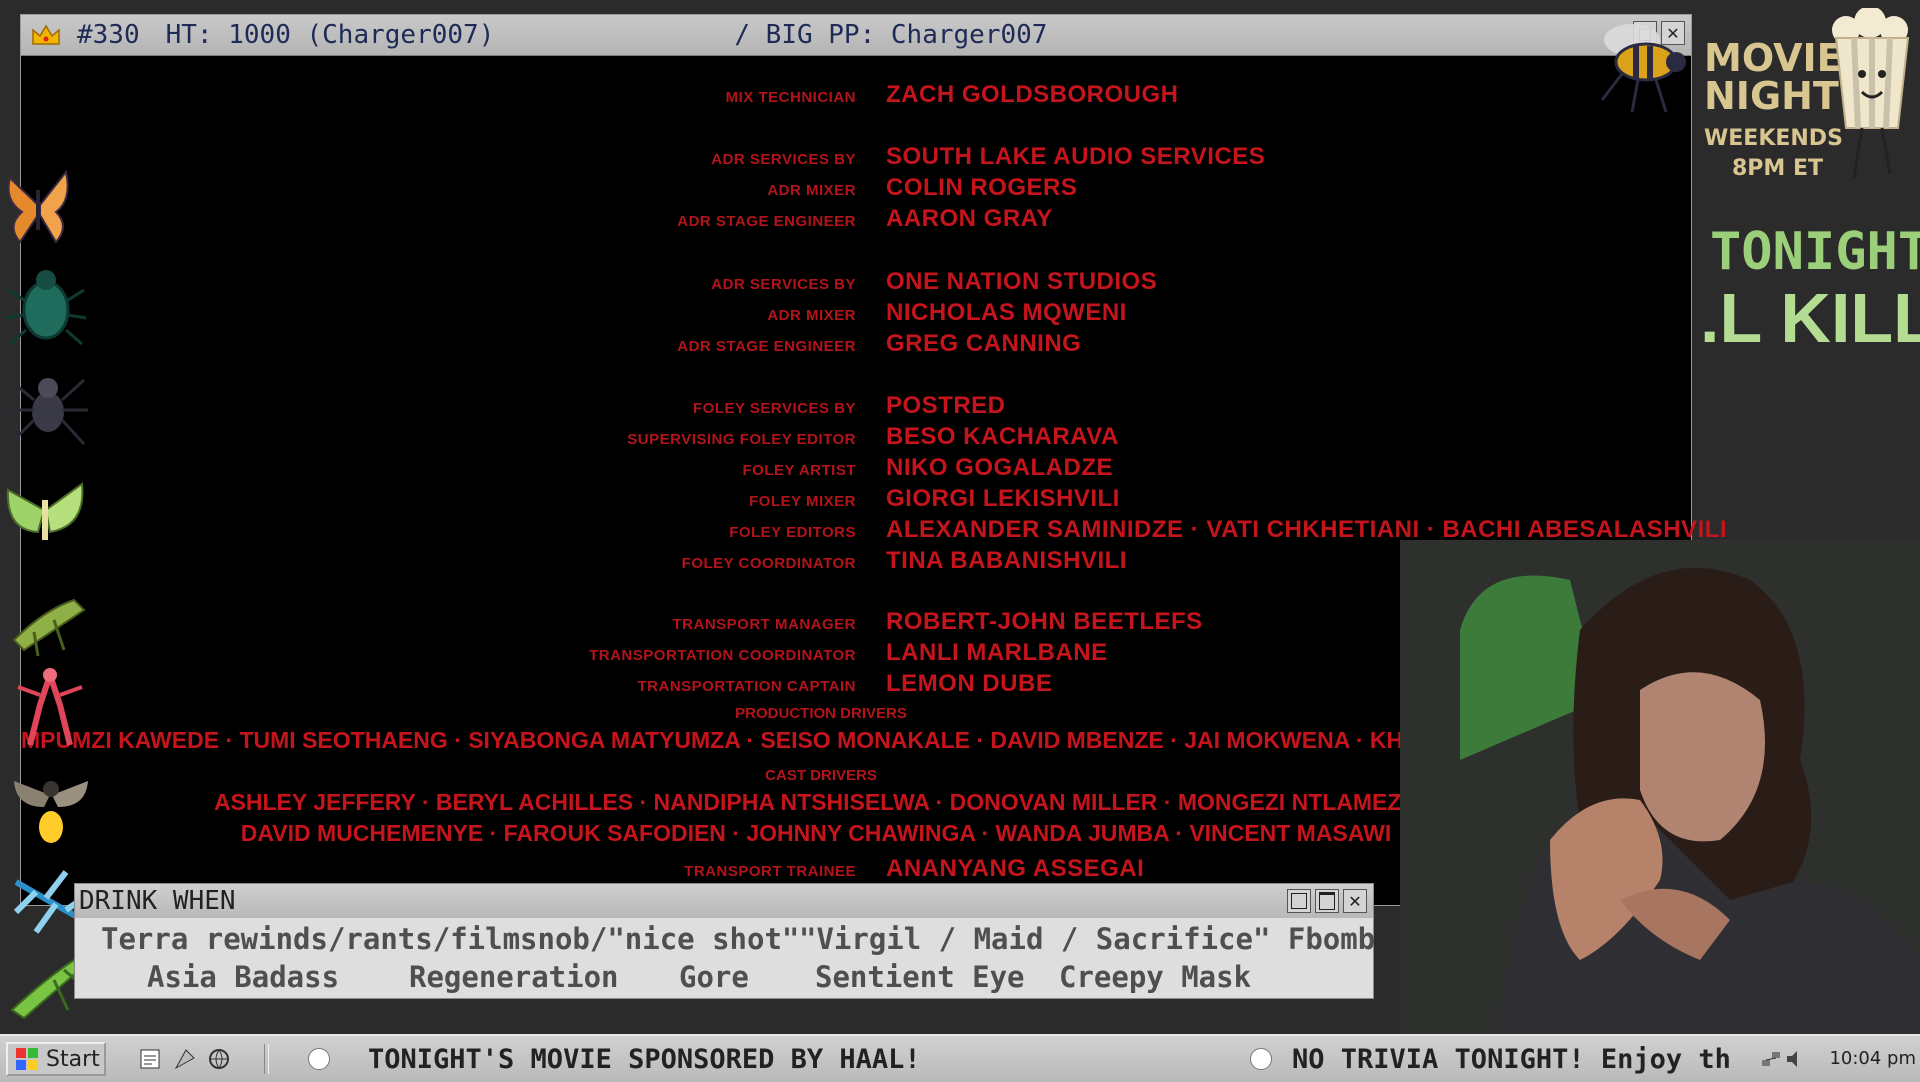  Describe the element at coordinates (724, 901) in the screenshot. I see `drink-panel-title-bar: DRINK WHEN ✕` at that location.